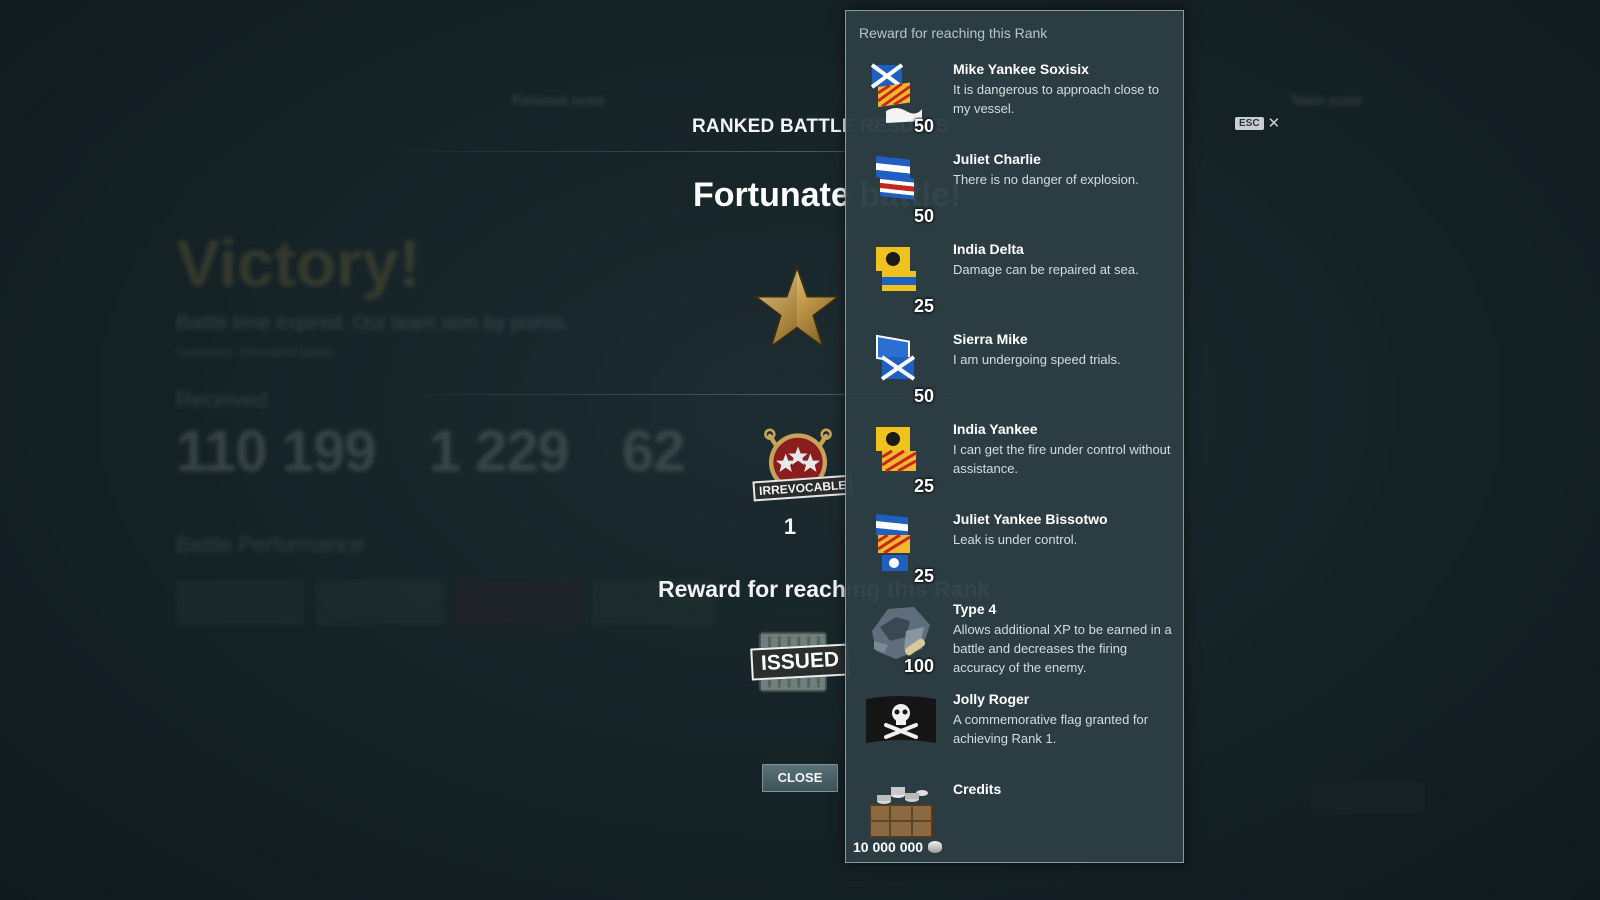  I want to click on flag-jolly-roger-icon, so click(901, 726).